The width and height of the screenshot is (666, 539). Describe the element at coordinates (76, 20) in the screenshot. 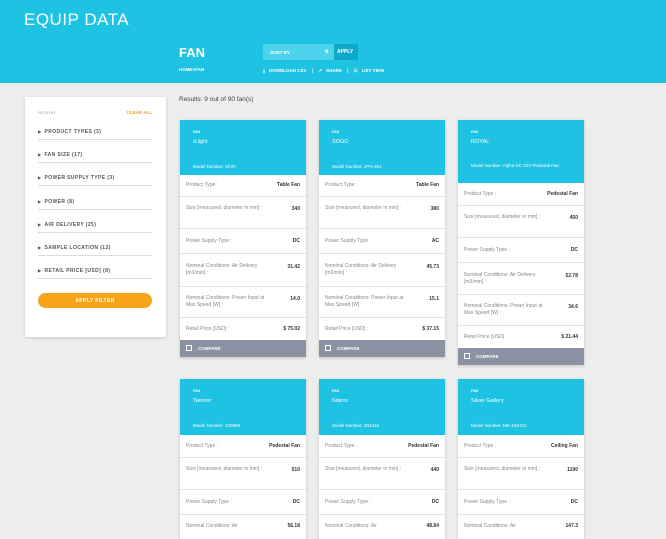

I see `site-logo: EQUIP DATA` at that location.